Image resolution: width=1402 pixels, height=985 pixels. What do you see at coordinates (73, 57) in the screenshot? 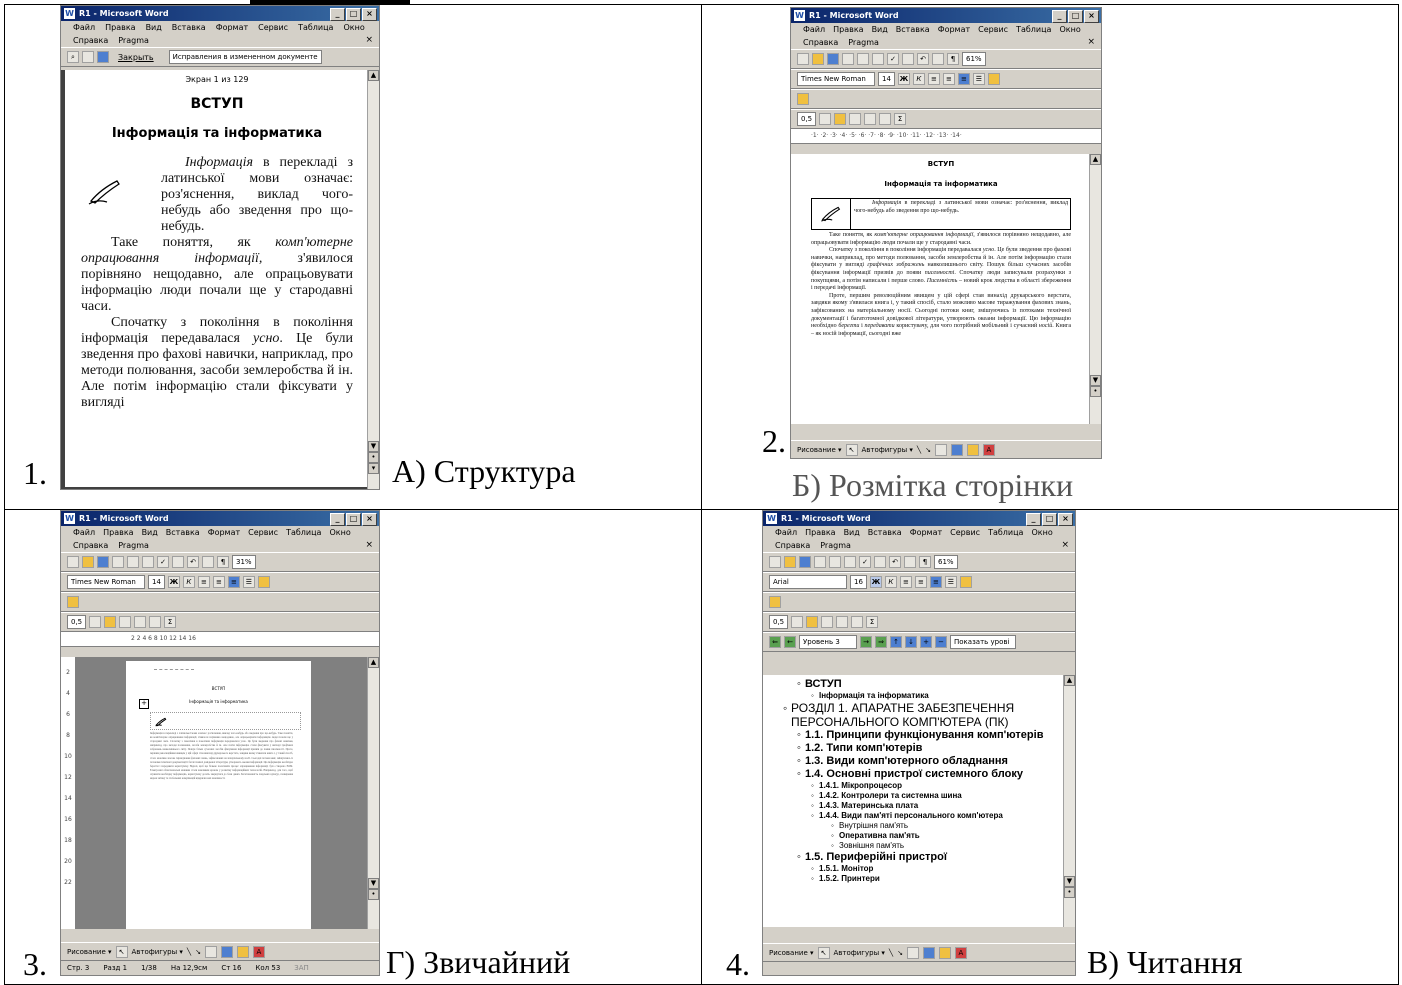
I see `zoom-icon: ⌕` at bounding box center [73, 57].